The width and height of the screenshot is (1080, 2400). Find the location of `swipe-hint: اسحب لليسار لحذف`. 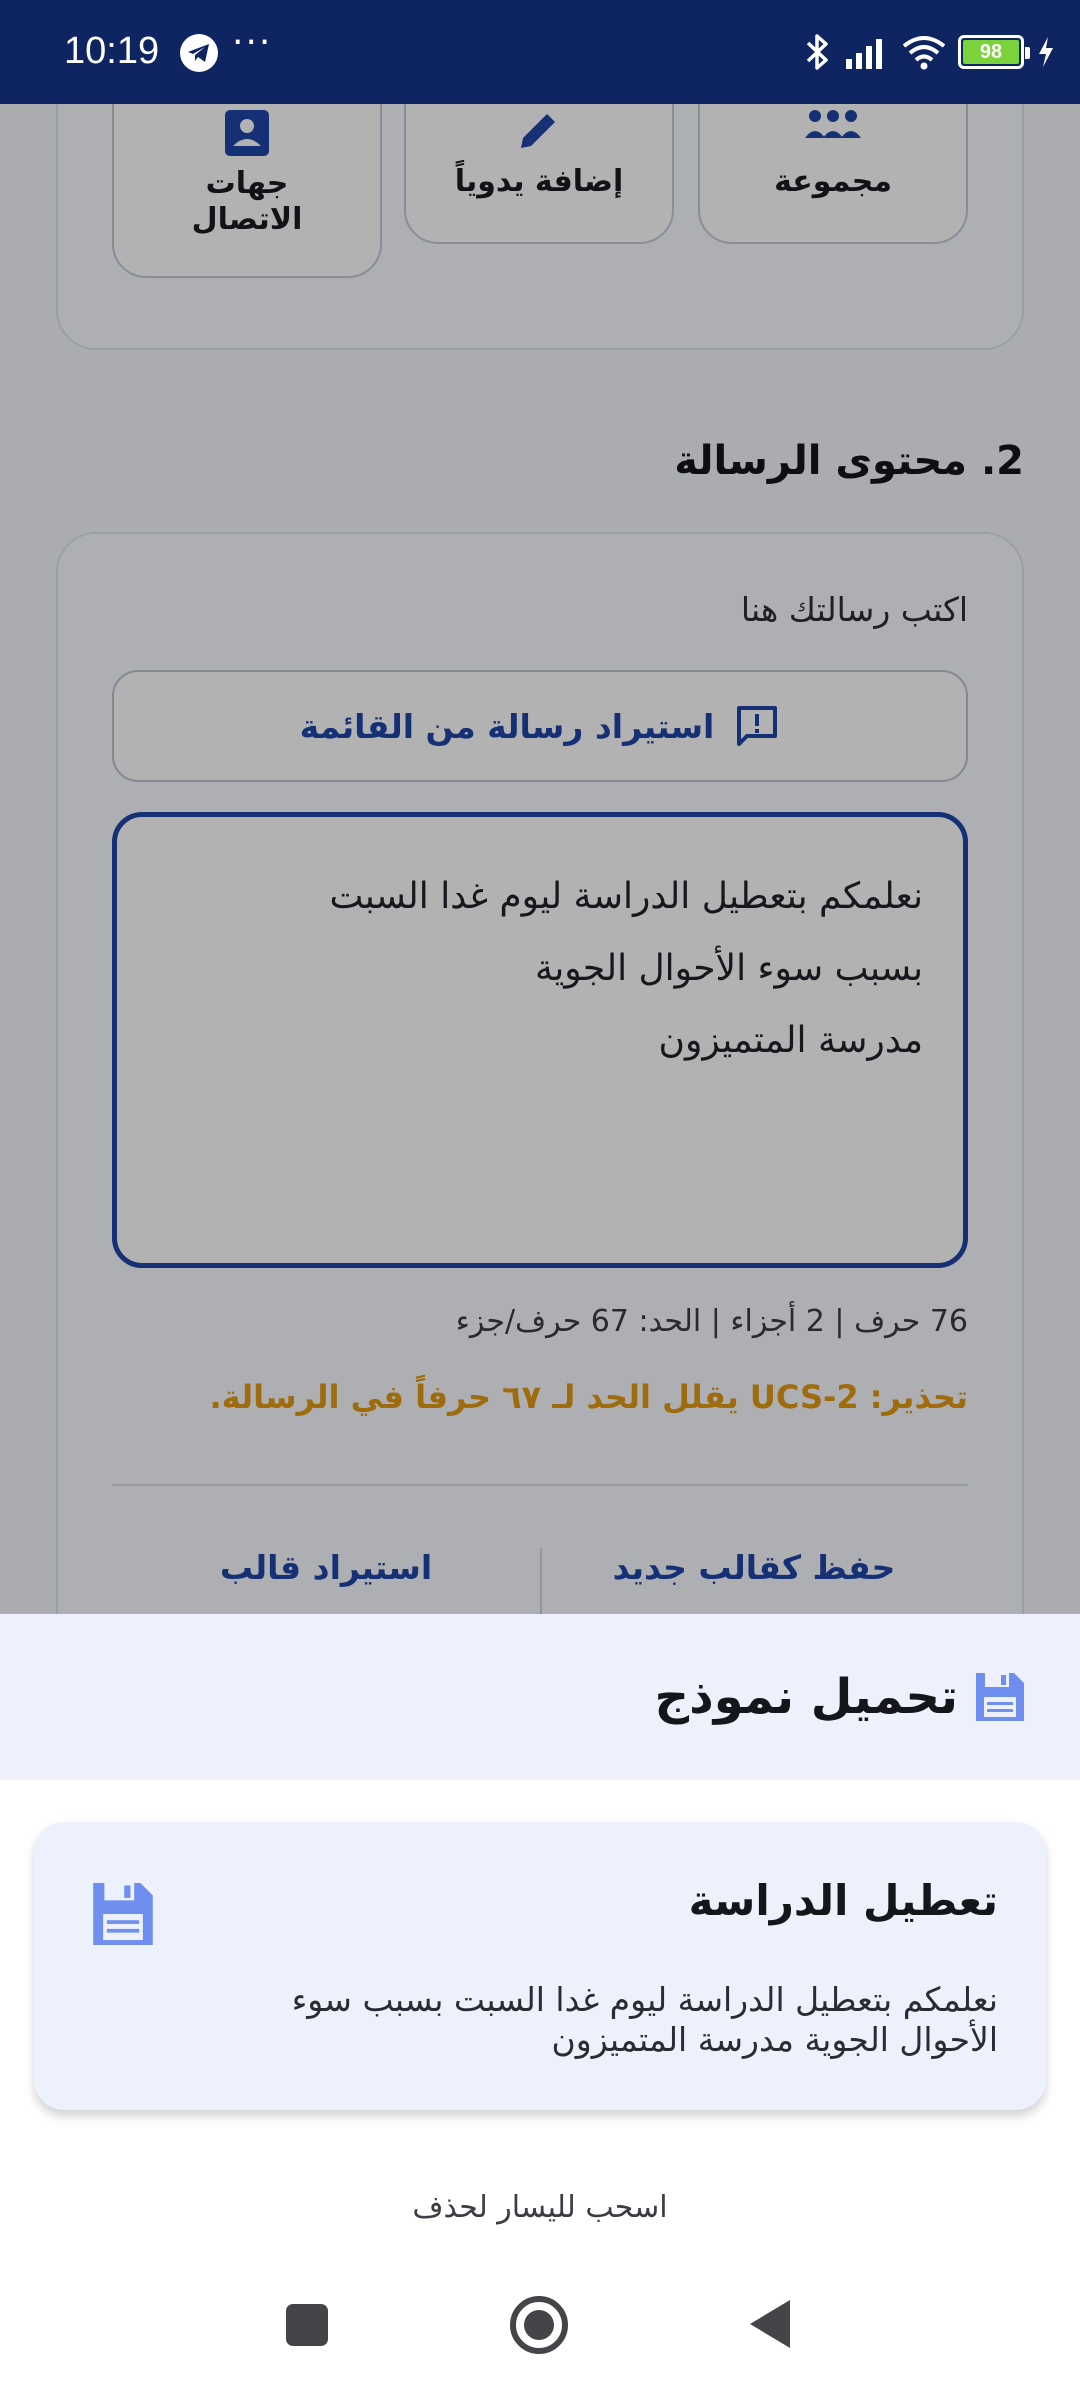

swipe-hint: اسحب لليسار لحذف is located at coordinates (540, 2207).